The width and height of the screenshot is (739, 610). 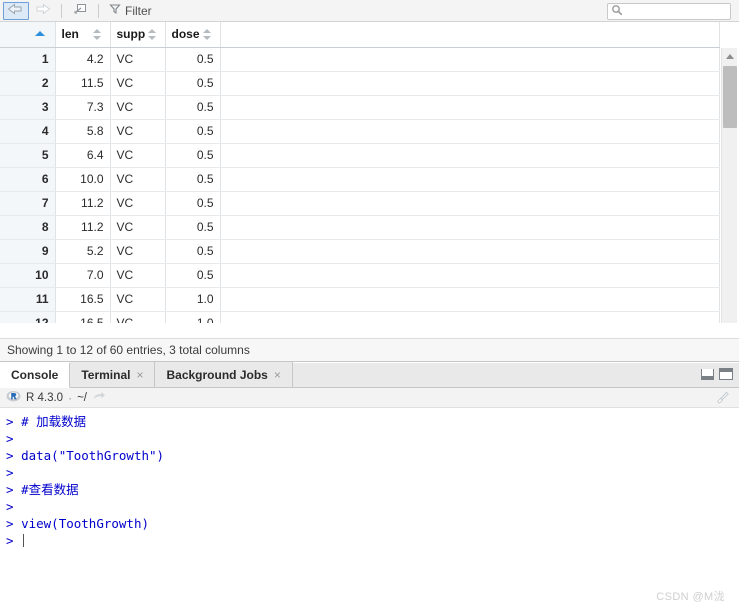 What do you see at coordinates (97, 34) in the screenshot?
I see `sort-toggle-icon-len` at bounding box center [97, 34].